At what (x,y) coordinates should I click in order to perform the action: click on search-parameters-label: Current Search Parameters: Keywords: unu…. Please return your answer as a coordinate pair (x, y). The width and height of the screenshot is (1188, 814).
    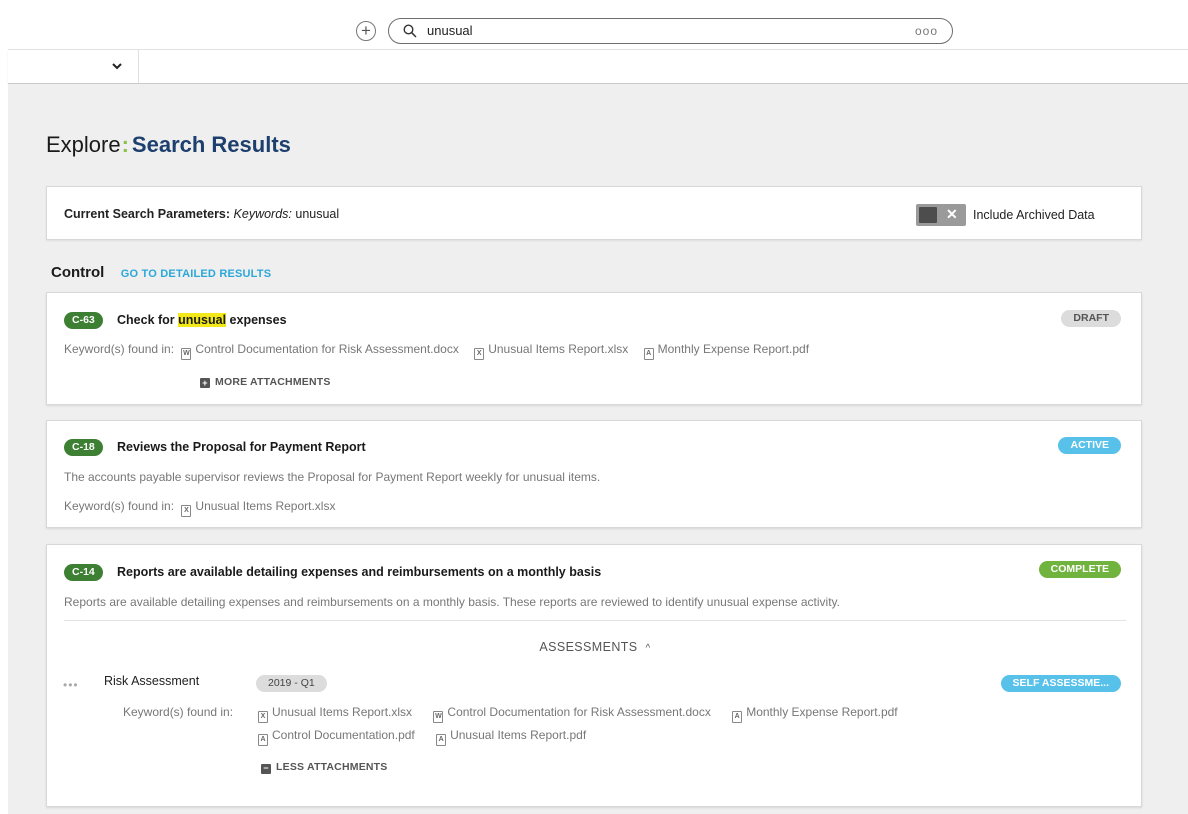
    Looking at the image, I should click on (201, 214).